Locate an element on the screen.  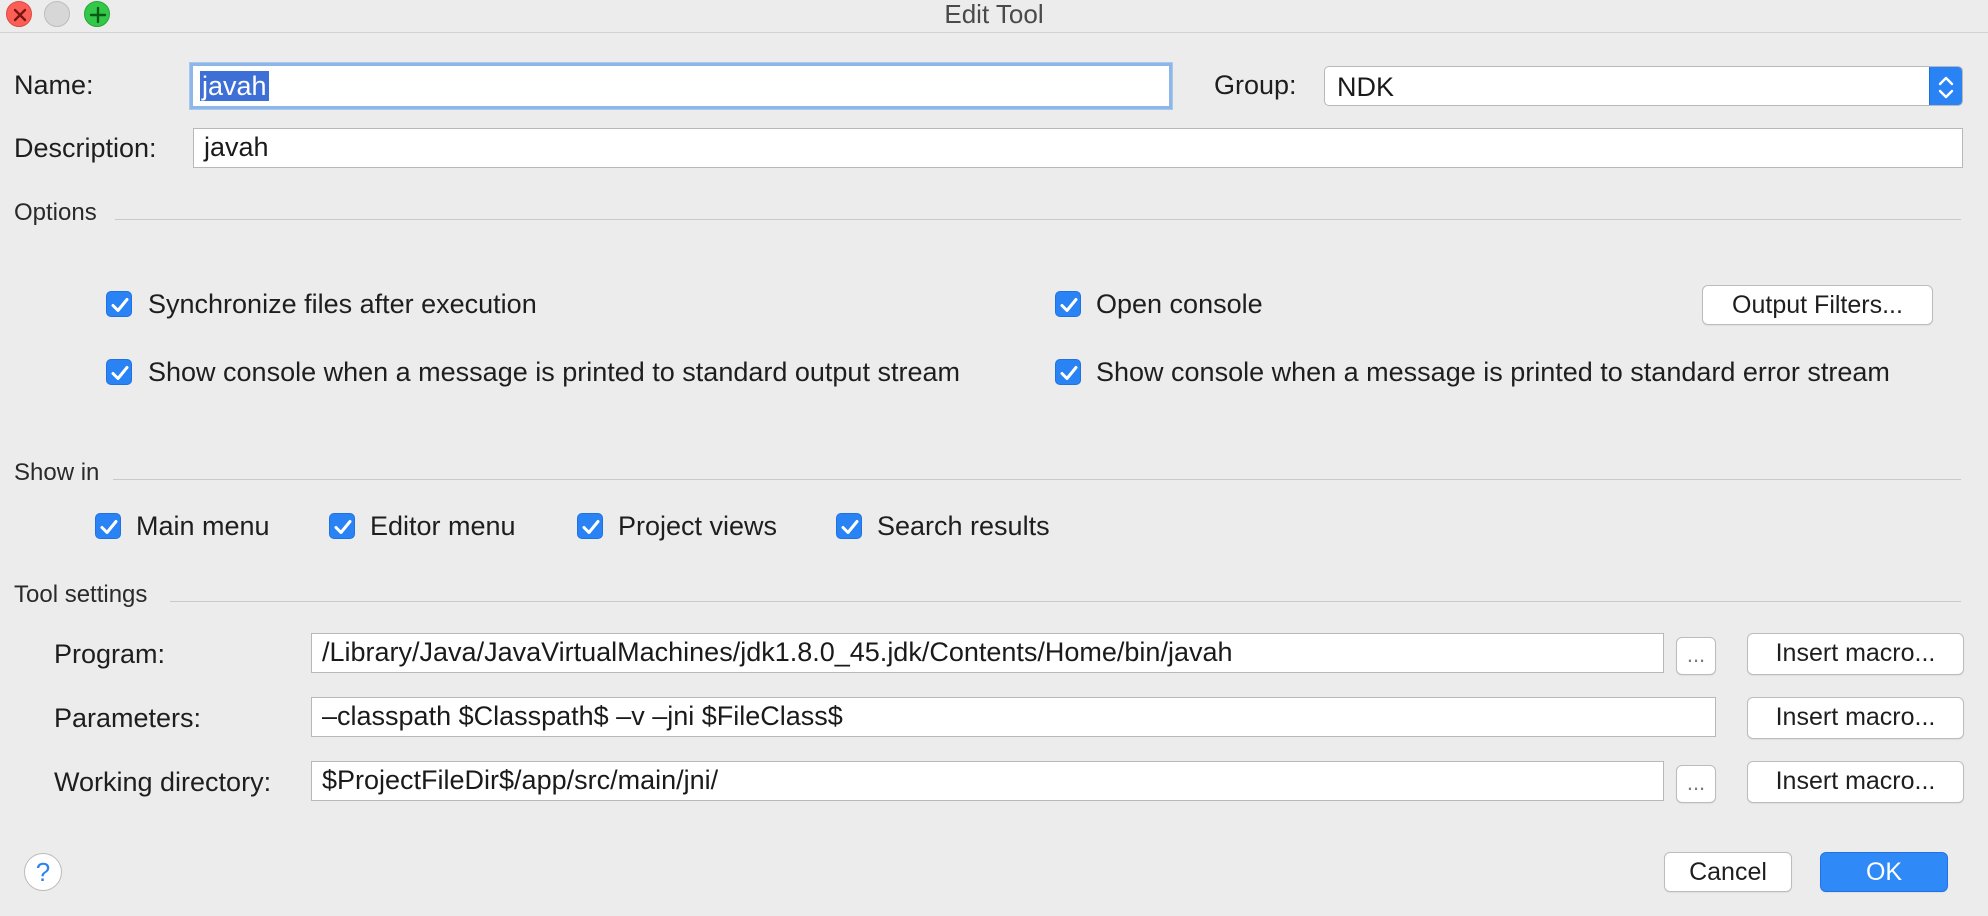
working-directory-label: Working directory: is located at coordinates (163, 782).